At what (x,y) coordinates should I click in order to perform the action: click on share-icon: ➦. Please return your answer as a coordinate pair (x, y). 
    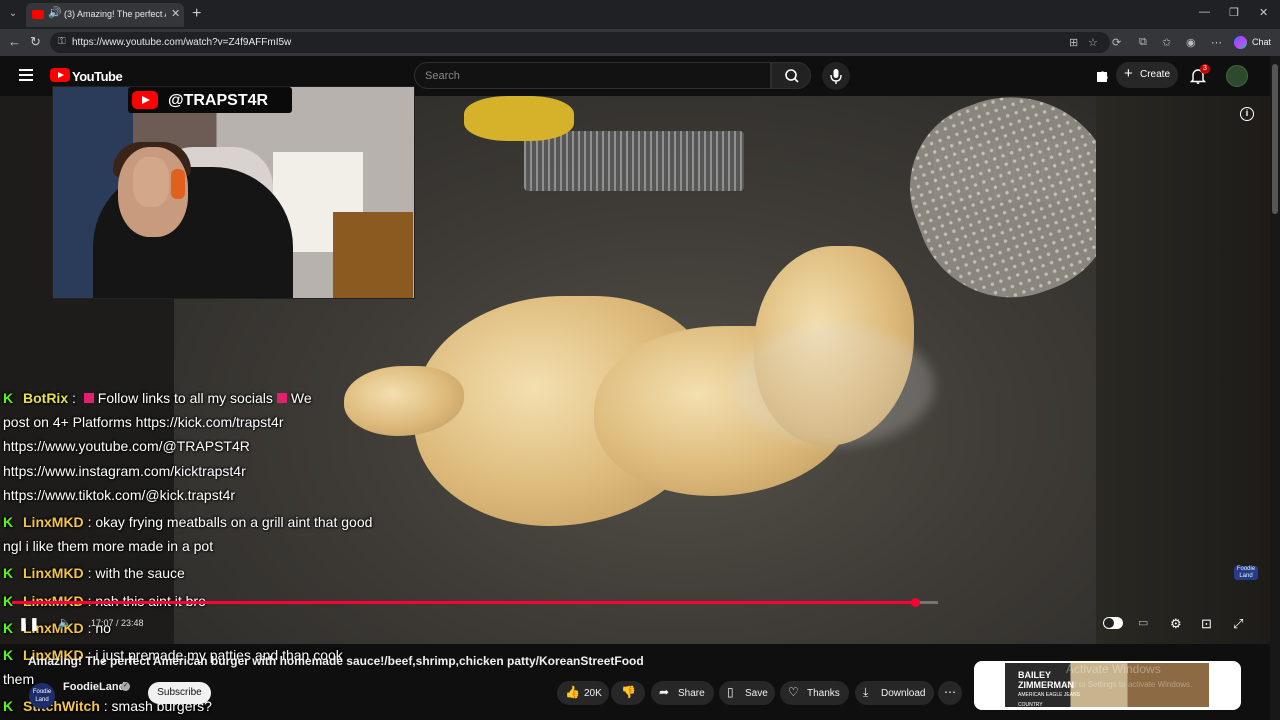
    Looking at the image, I should click on (664, 692).